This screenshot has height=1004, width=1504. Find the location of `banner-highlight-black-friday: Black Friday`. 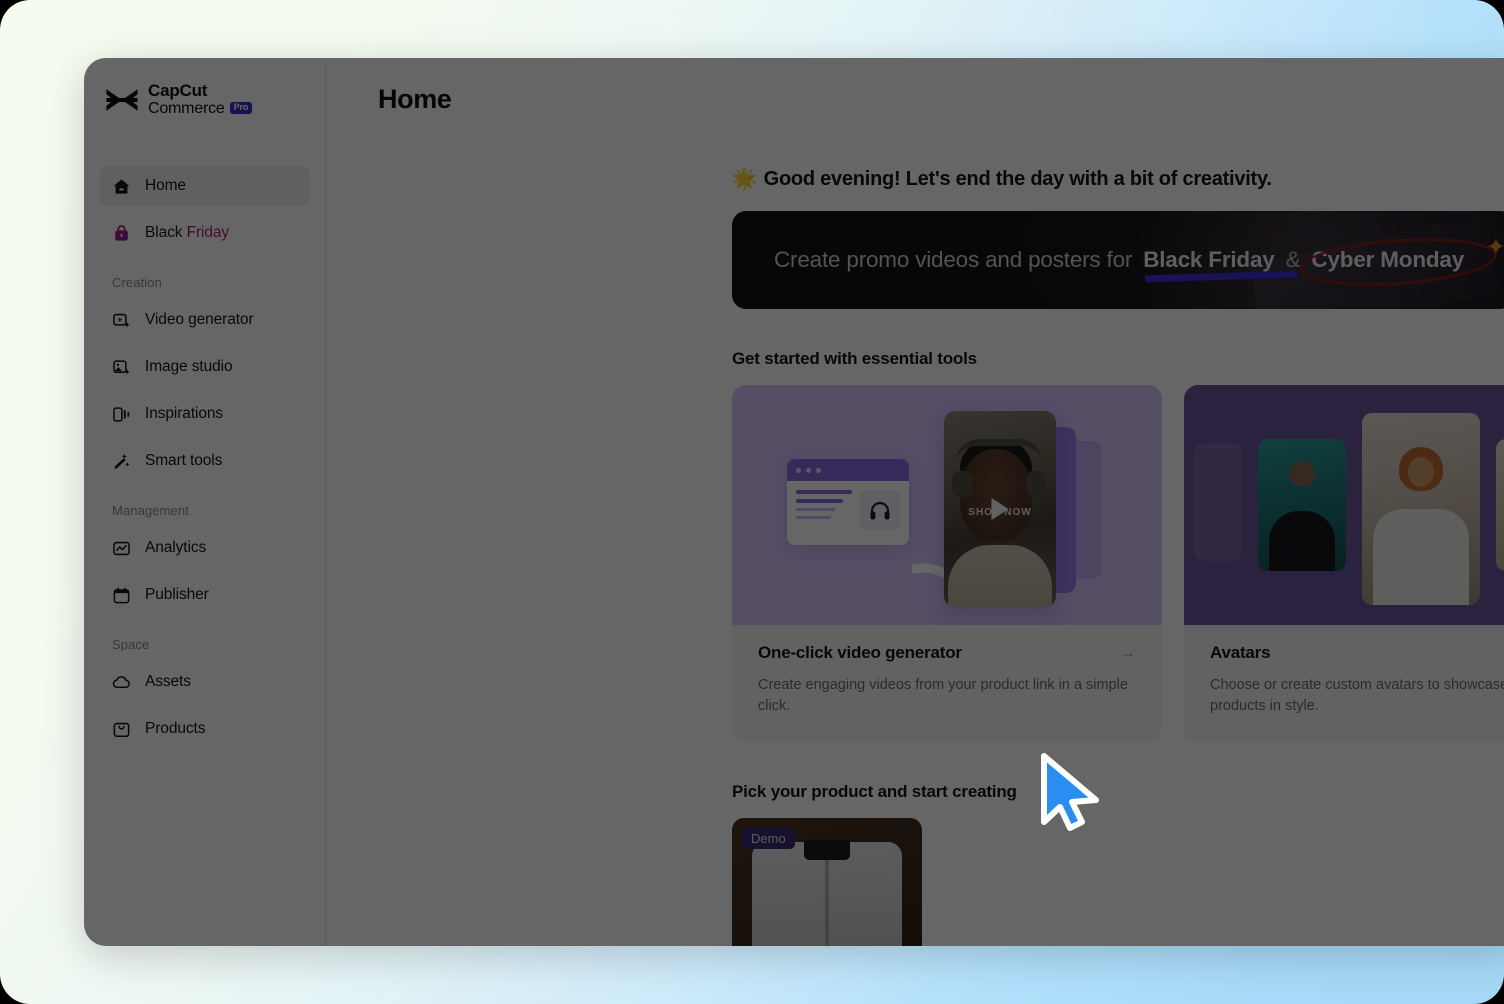

banner-highlight-black-friday: Black Friday is located at coordinates (1220, 265).